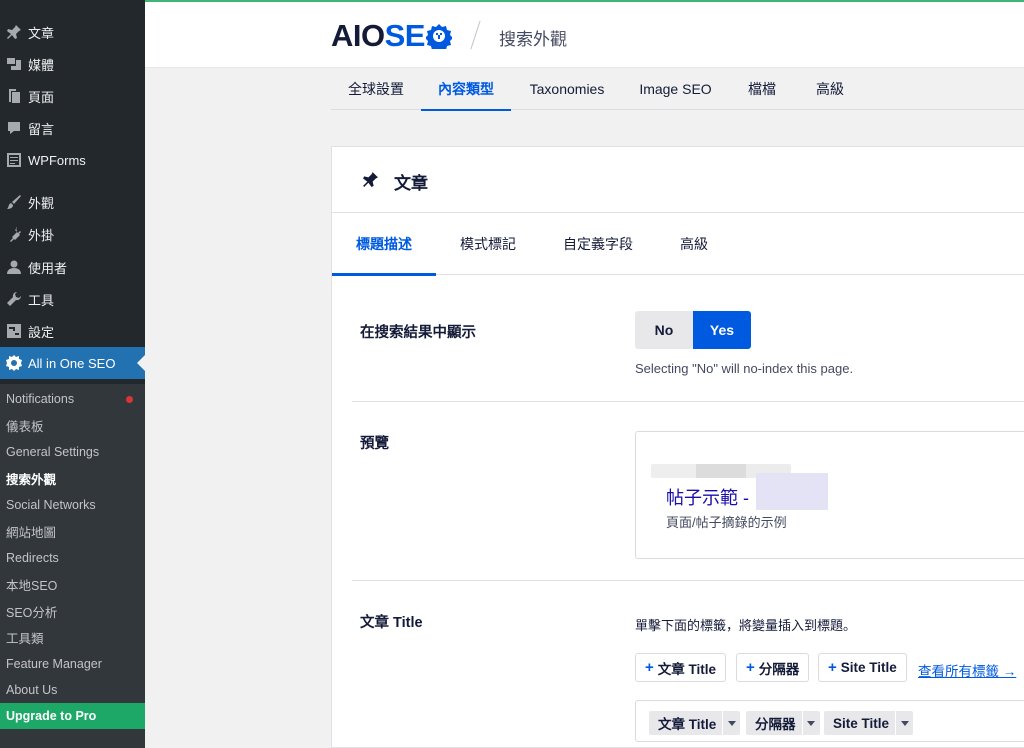 The image size is (1024, 748). I want to click on tab-taxonomies: Taxonomies, so click(567, 89).